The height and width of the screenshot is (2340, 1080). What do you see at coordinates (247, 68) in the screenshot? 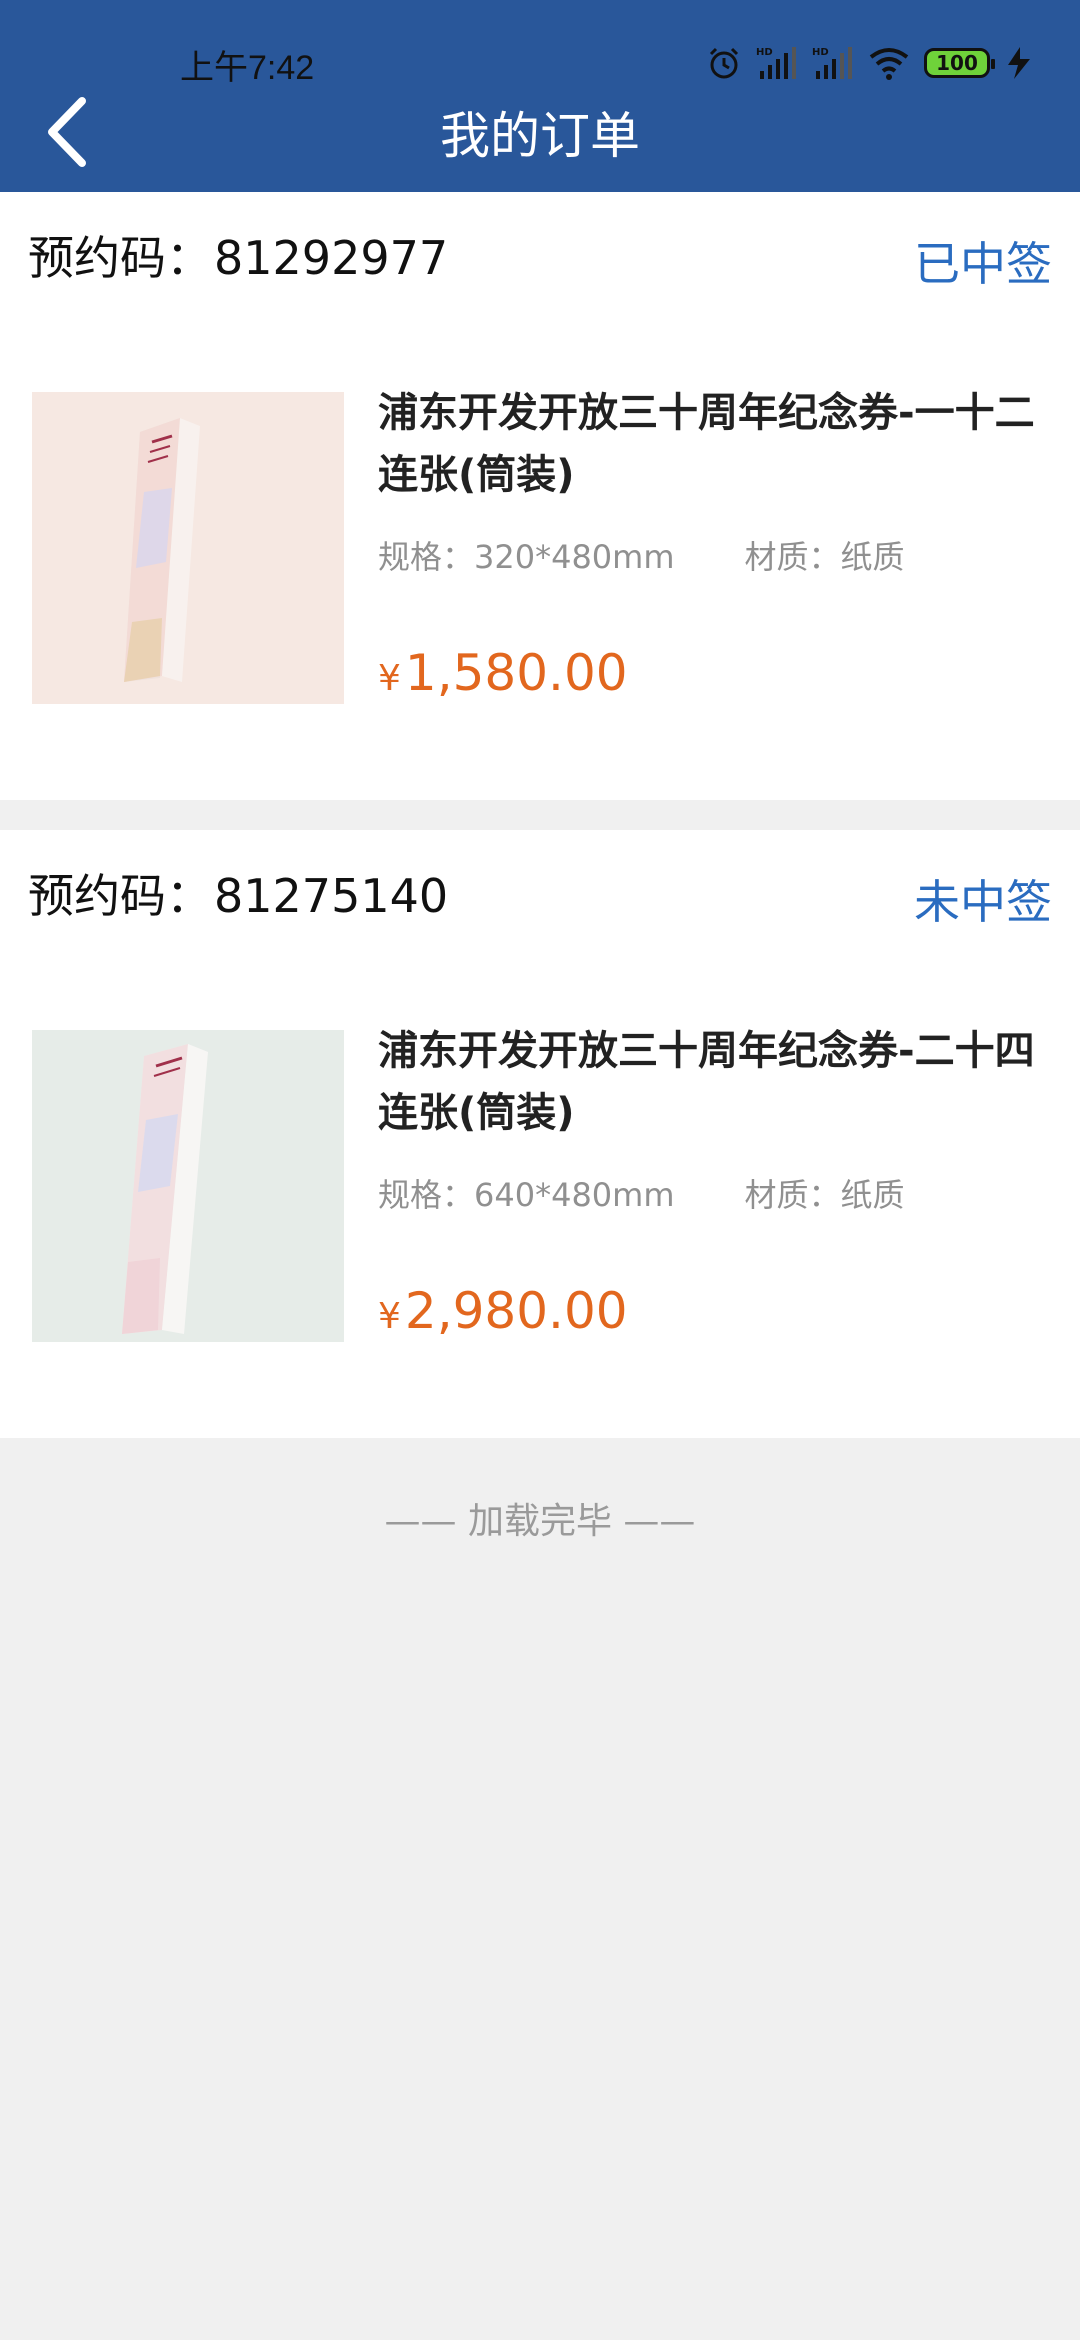
I see `status-time: 上午7:42` at bounding box center [247, 68].